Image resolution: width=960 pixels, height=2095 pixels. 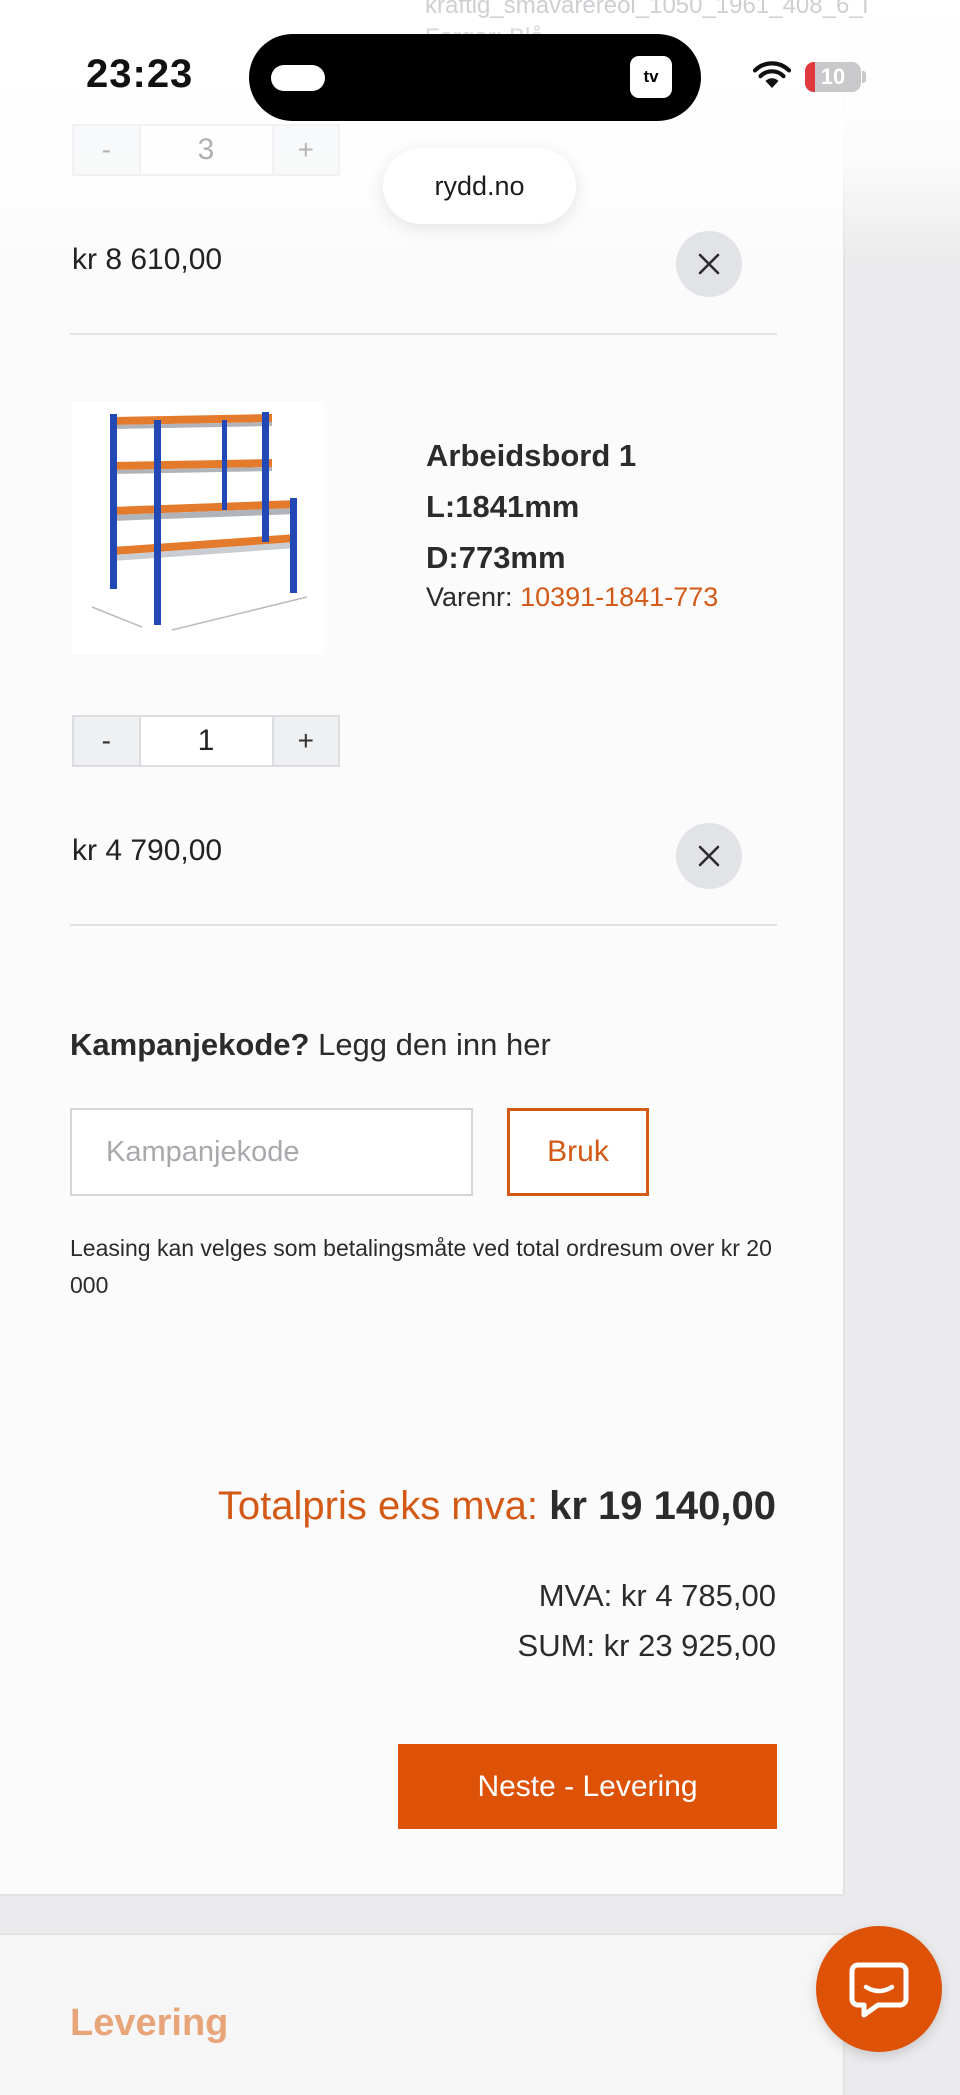 What do you see at coordinates (531, 455) in the screenshot?
I see `product-name: Arbeidsbord 1` at bounding box center [531, 455].